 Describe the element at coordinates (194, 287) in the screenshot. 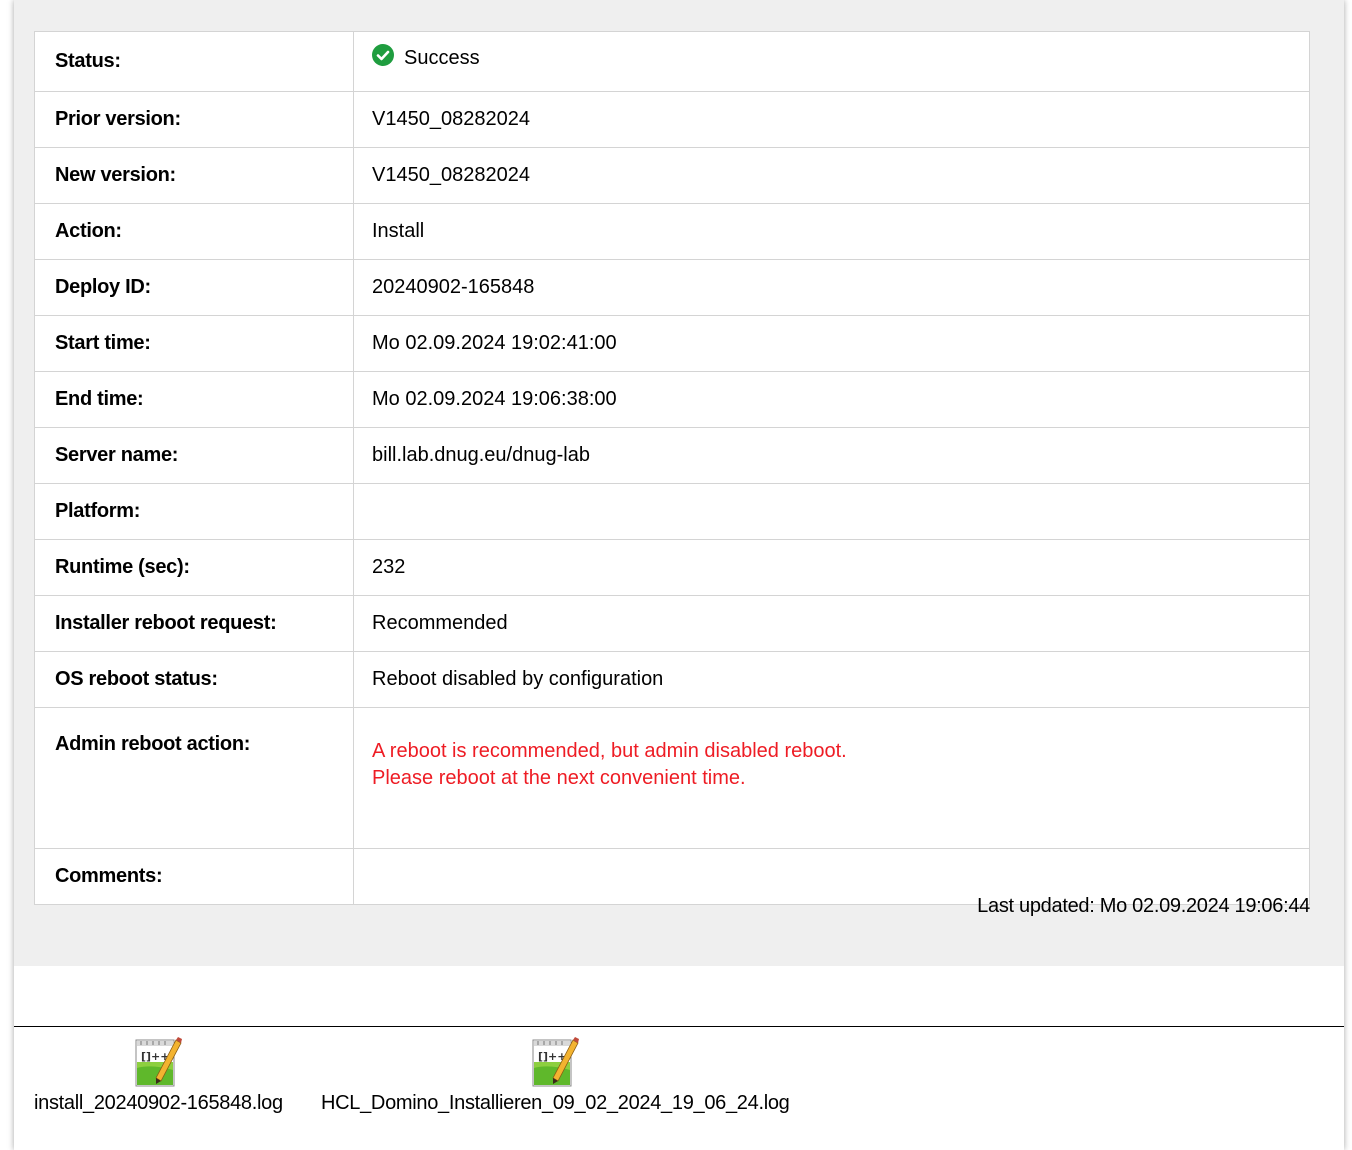

I see `row-label: Deploy ID:` at that location.